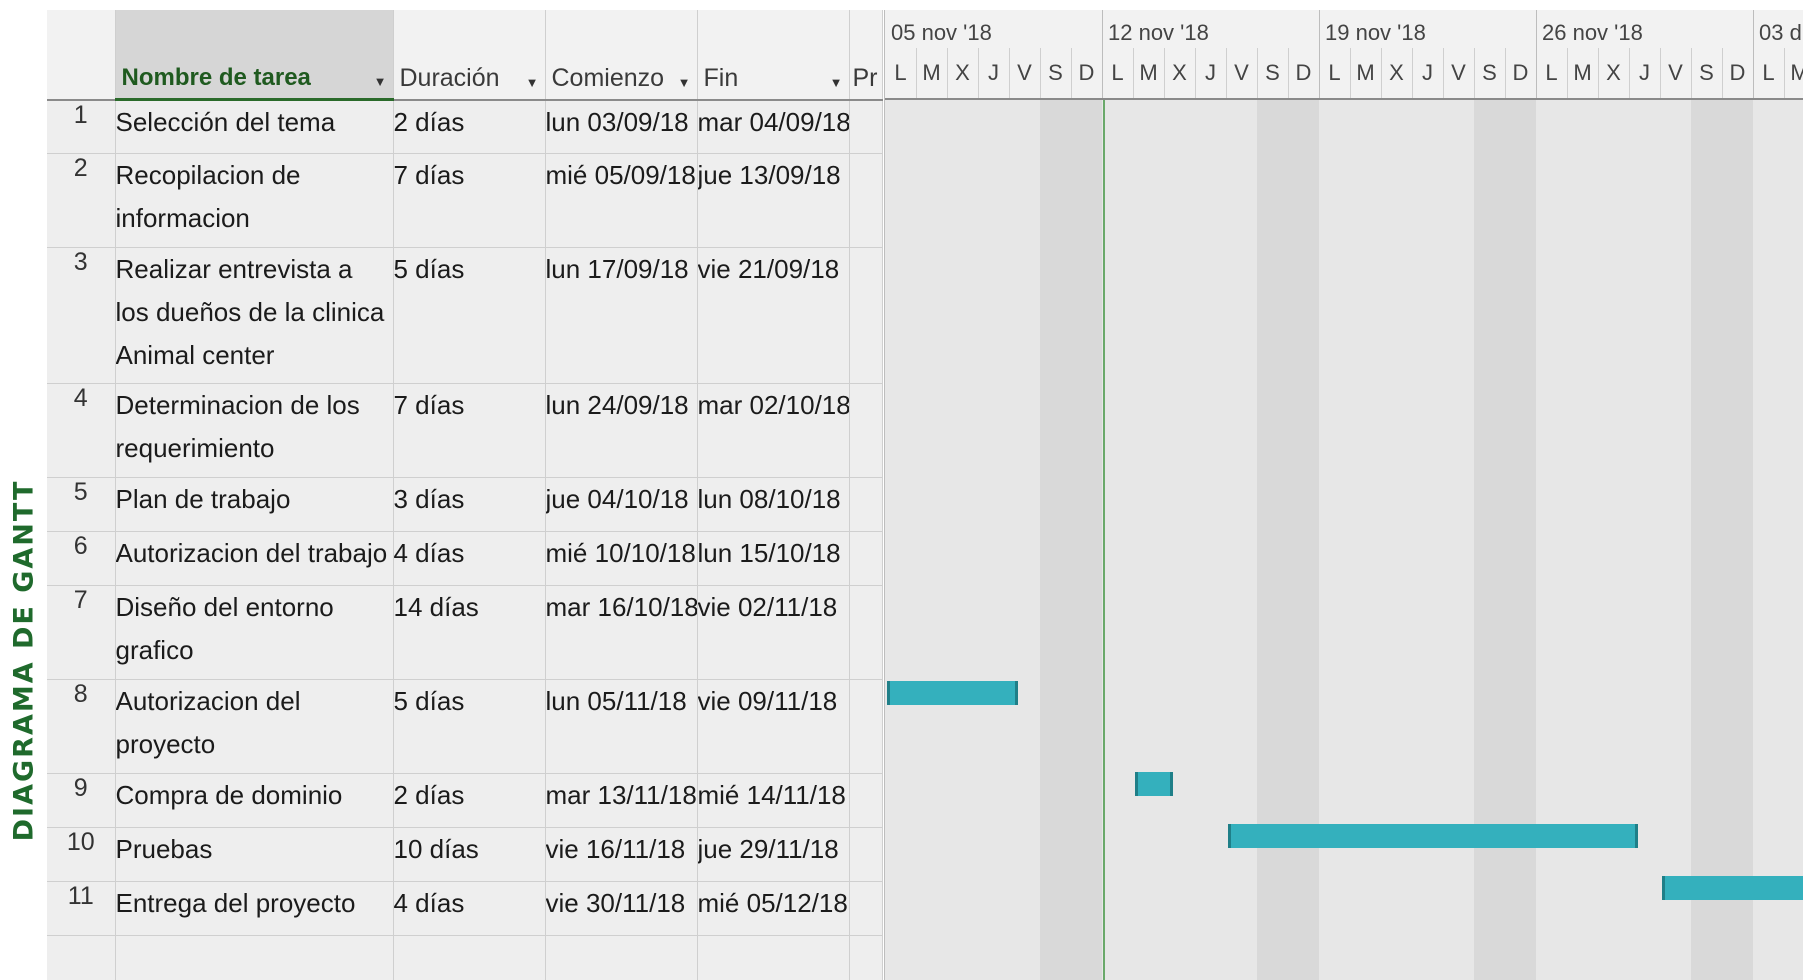  What do you see at coordinates (773, 908) in the screenshot?
I see `task-end-cell: mié 05/12/18` at bounding box center [773, 908].